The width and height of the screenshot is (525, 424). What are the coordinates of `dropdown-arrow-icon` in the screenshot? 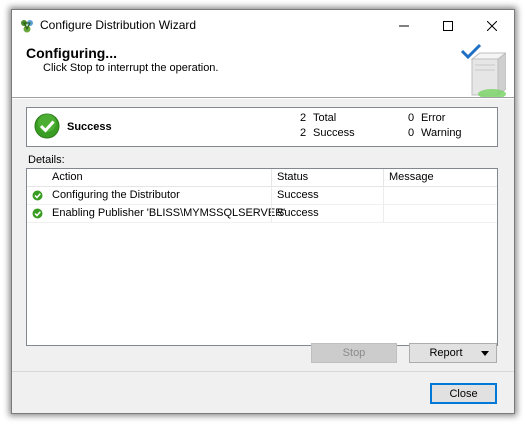 It's located at (485, 353).